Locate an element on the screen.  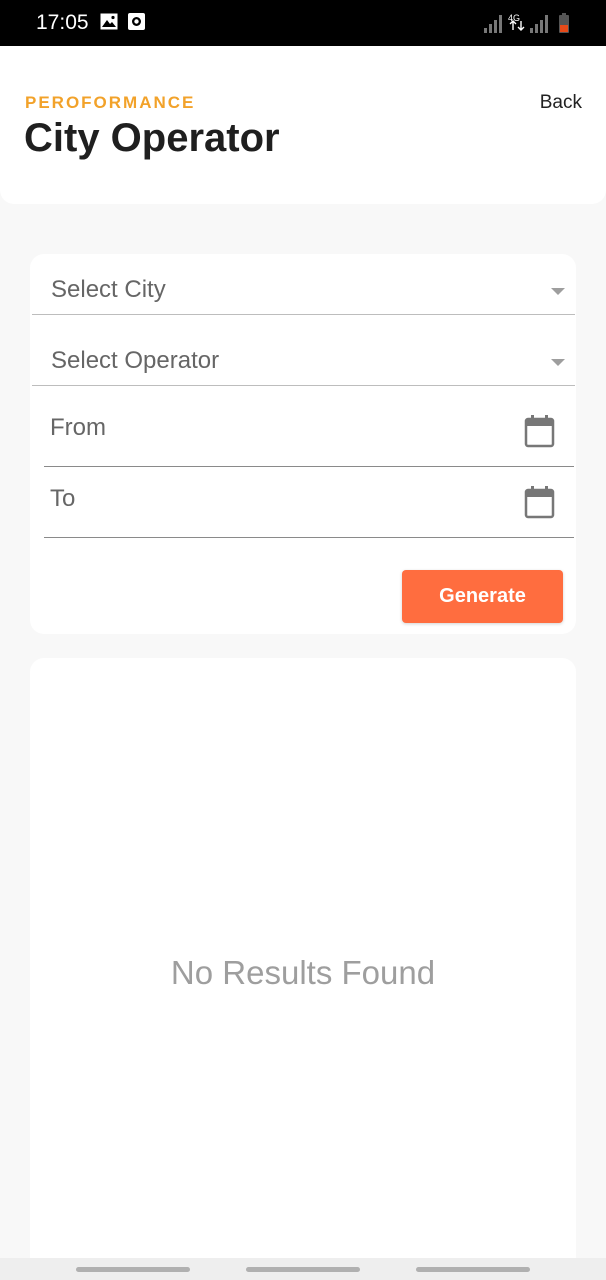
nav-home-button is located at coordinates (303, 1269).